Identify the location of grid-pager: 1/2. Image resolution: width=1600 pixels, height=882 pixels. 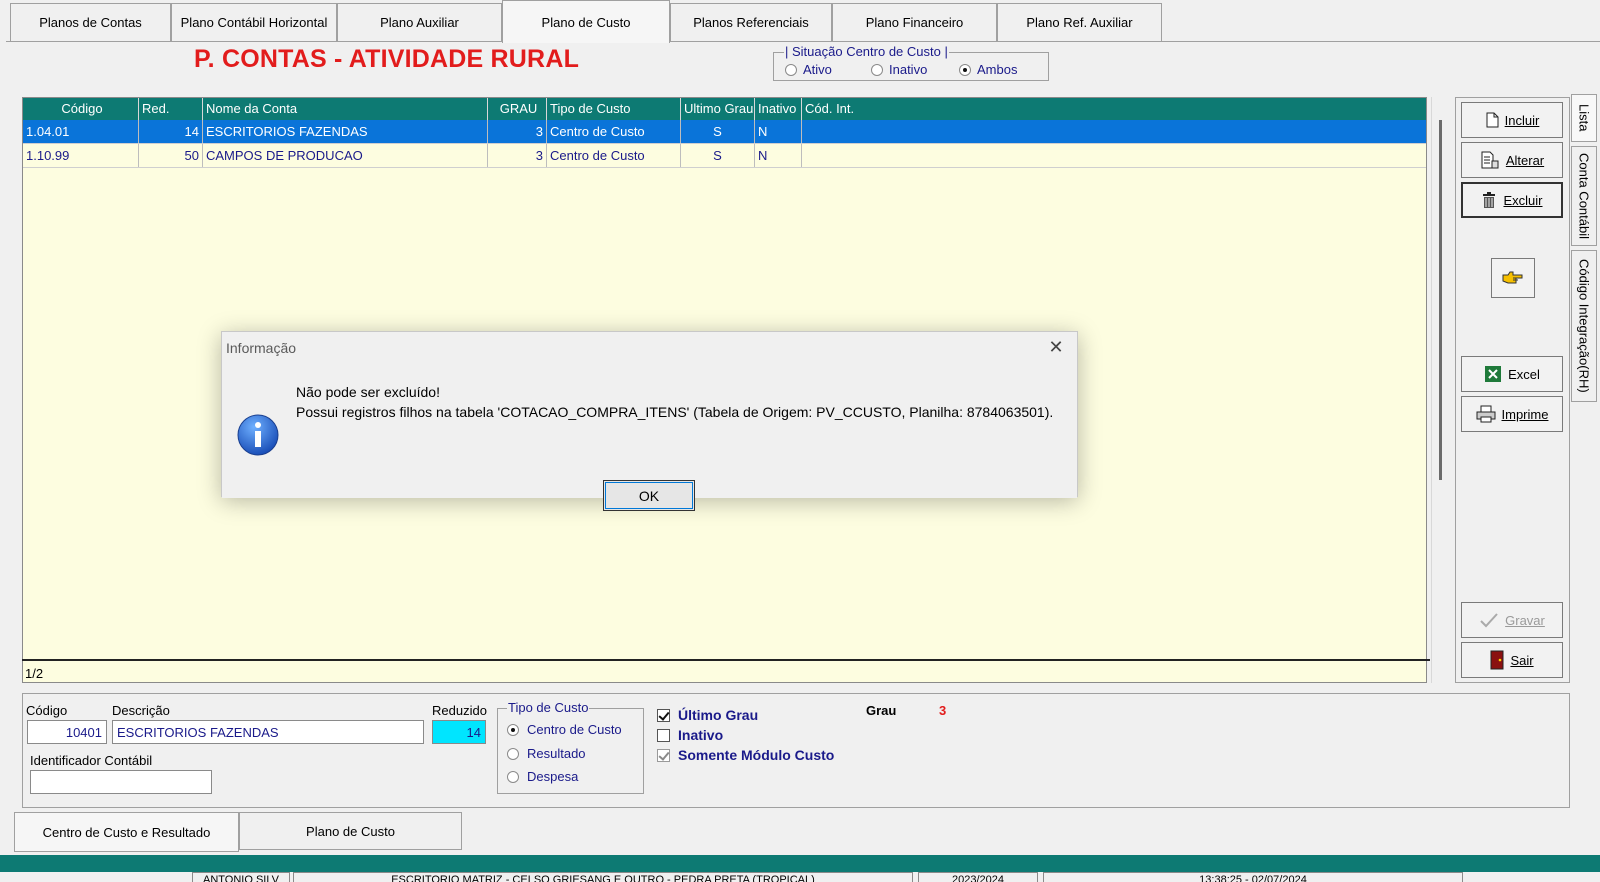
(726, 671).